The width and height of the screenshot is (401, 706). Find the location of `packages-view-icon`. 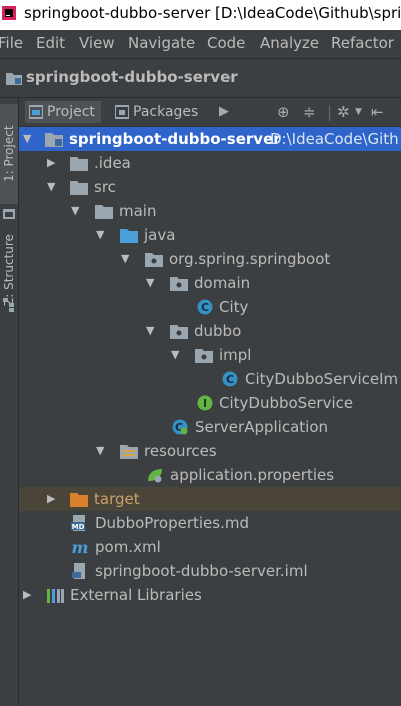

packages-view-icon is located at coordinates (122, 112).